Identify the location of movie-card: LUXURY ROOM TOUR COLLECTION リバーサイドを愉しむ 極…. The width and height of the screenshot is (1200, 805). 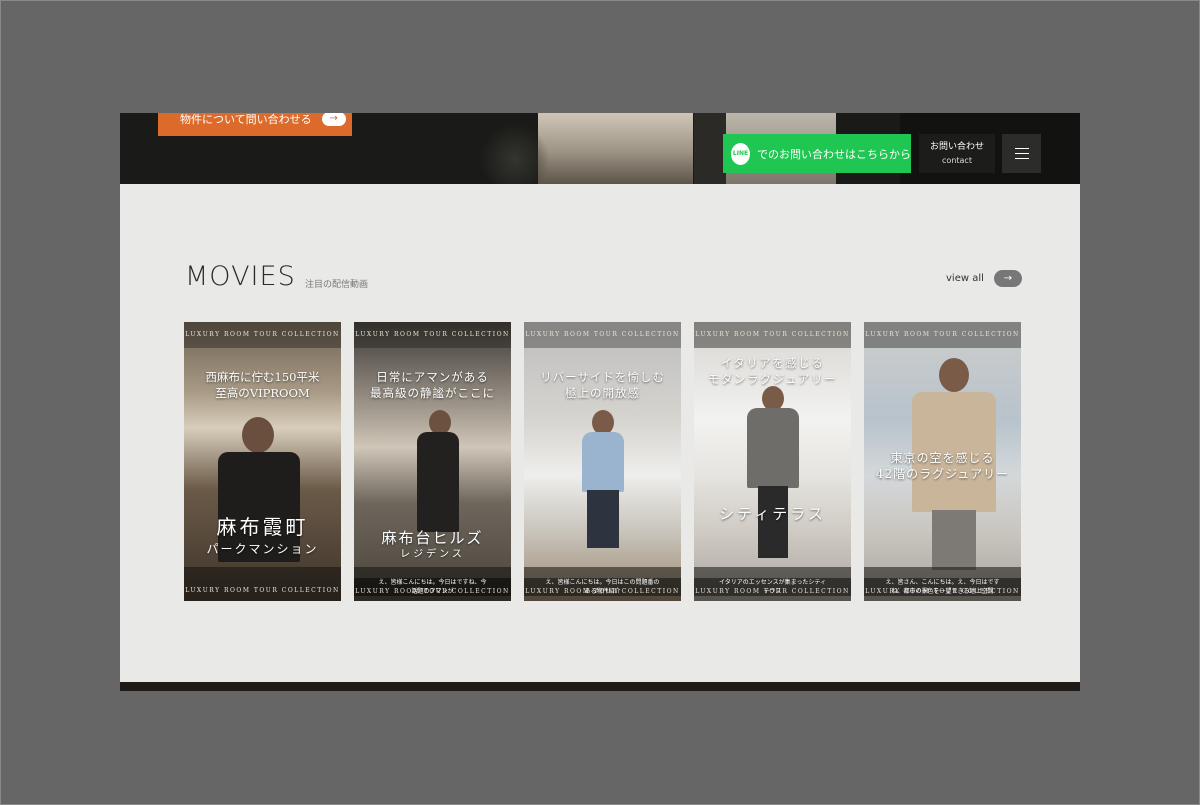
(602, 461).